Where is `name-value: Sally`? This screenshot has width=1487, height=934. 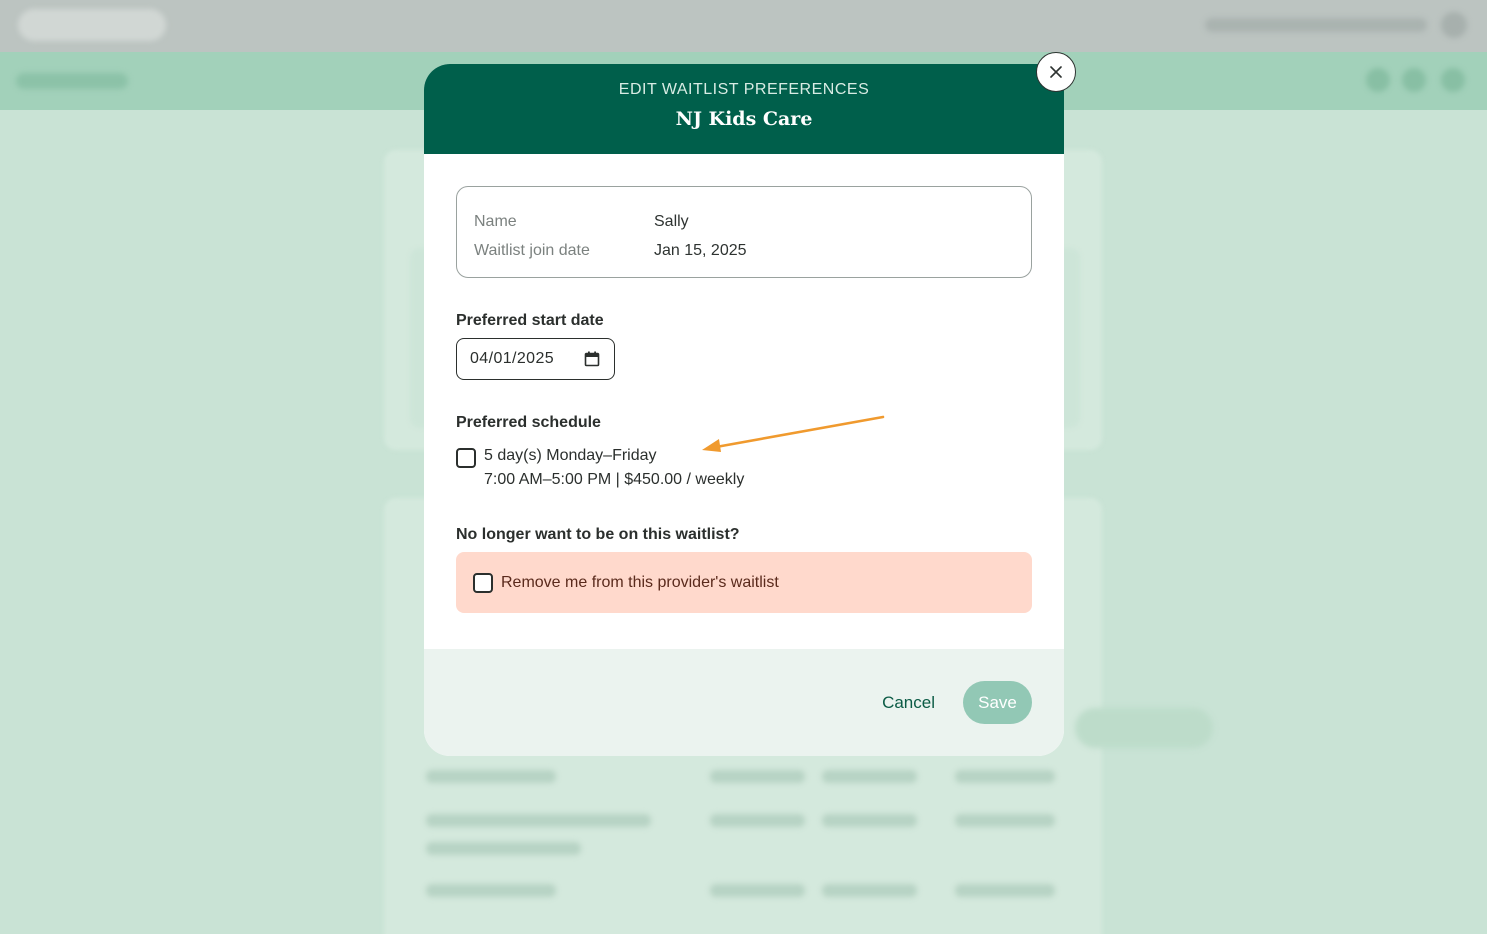
name-value: Sally is located at coordinates (671, 221).